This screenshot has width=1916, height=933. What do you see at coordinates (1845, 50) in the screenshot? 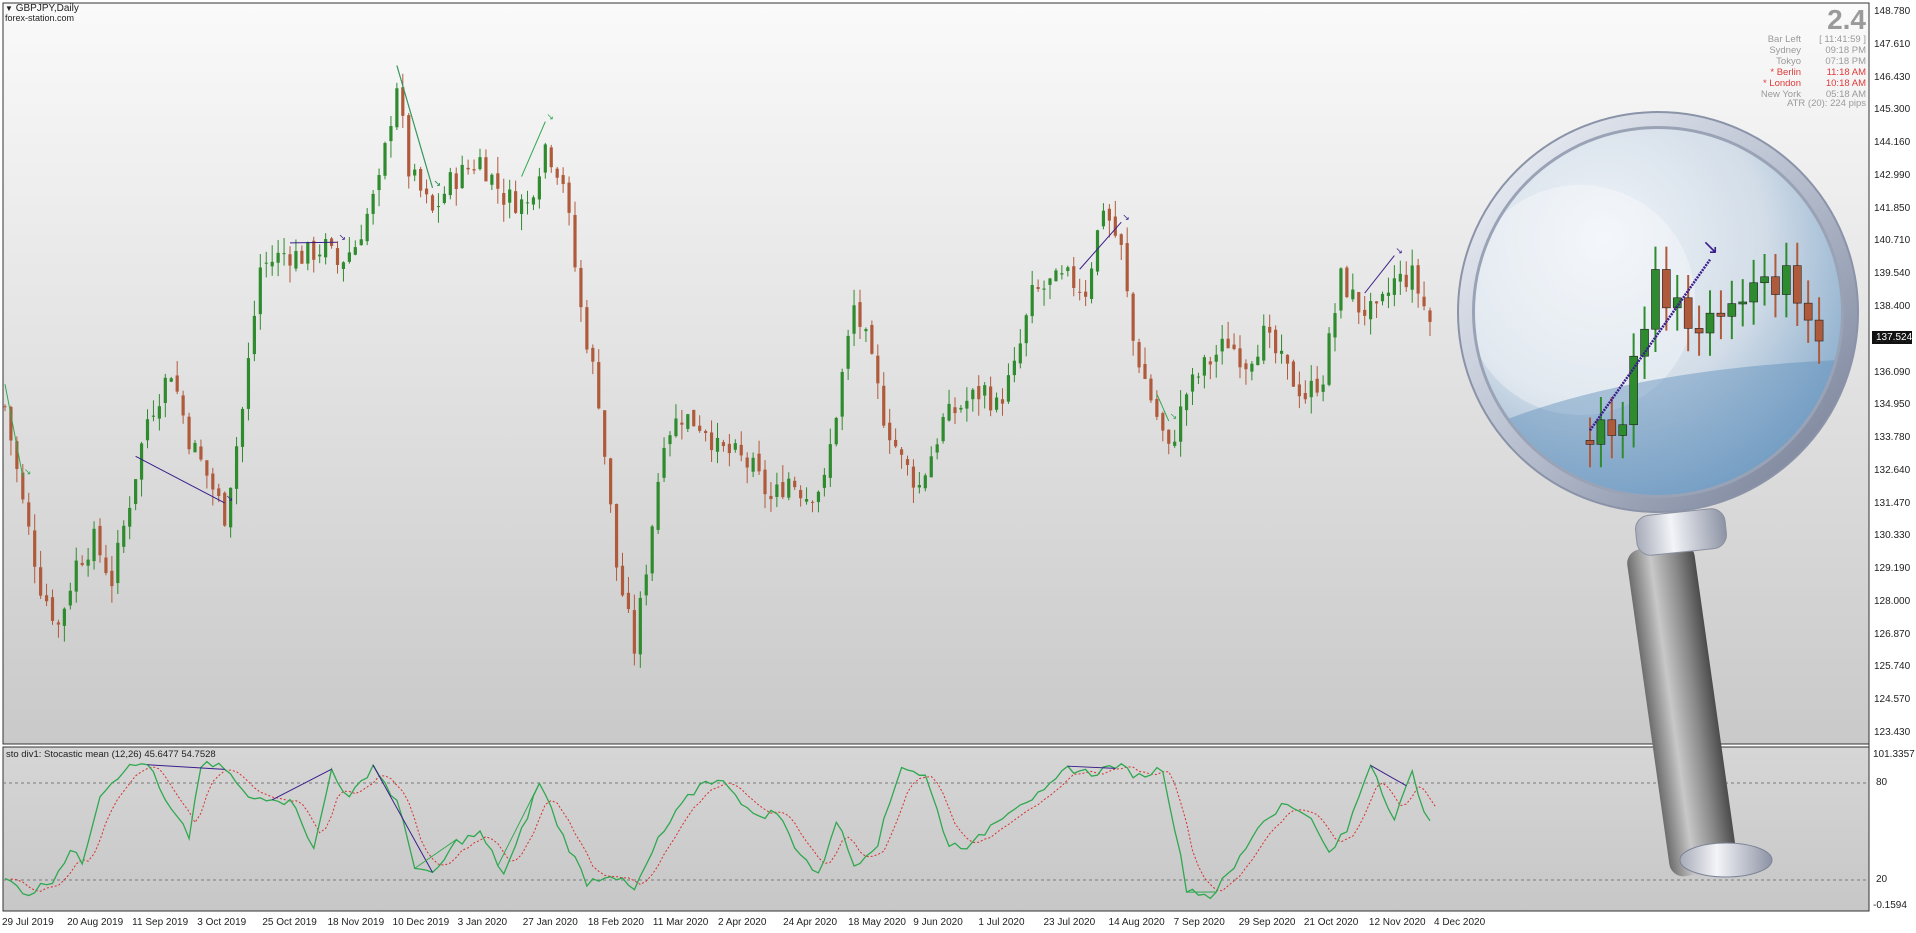
I see `info-row-value: 09:18 PM` at bounding box center [1845, 50].